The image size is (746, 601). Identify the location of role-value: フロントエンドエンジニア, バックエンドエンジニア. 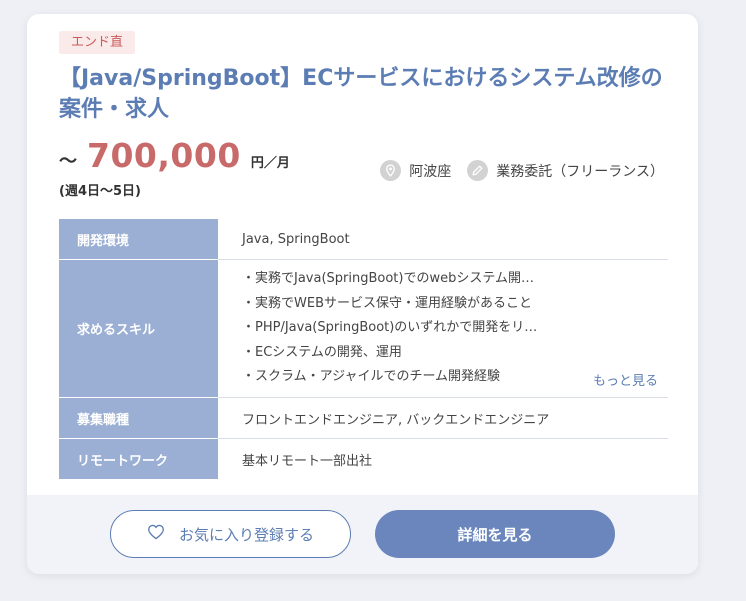
(443, 418).